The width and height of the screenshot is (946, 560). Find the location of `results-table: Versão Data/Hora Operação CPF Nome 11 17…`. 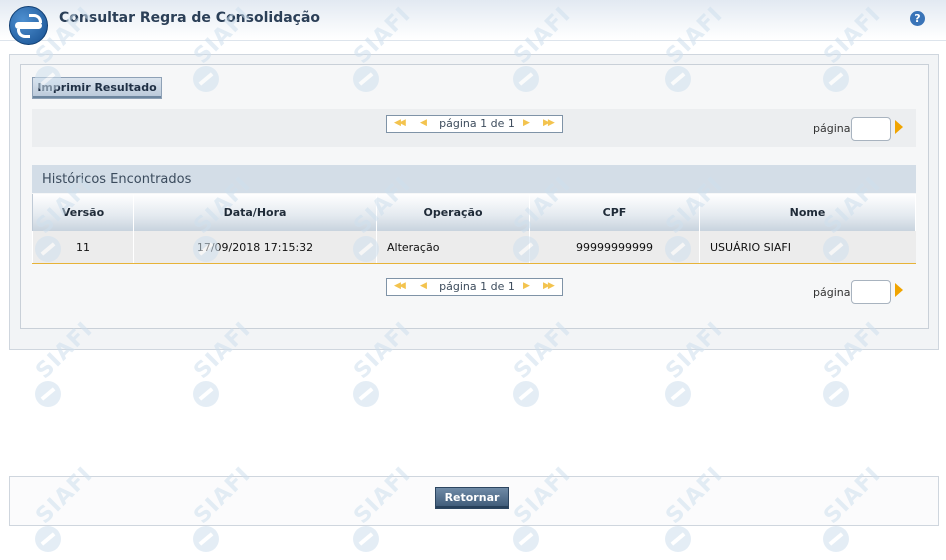

results-table: Versão Data/Hora Operação CPF Nome 11 17… is located at coordinates (474, 229).